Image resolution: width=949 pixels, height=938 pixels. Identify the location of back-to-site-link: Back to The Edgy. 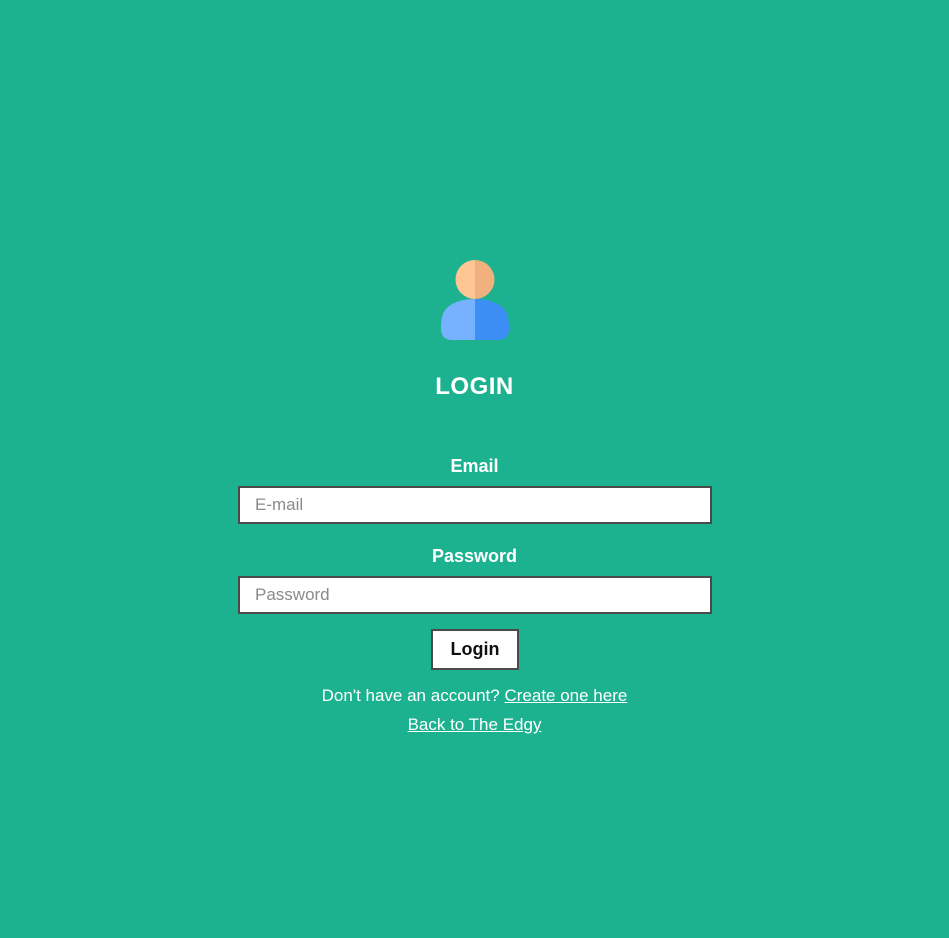
(475, 724).